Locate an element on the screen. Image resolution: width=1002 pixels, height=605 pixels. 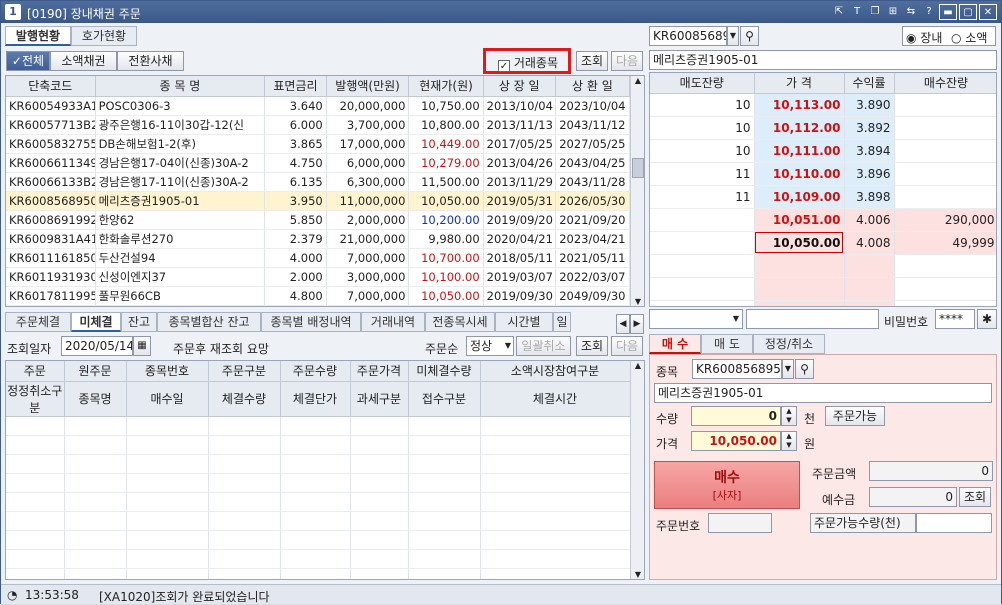
tab-bottom-0: 주문체결 is located at coordinates (38, 322).